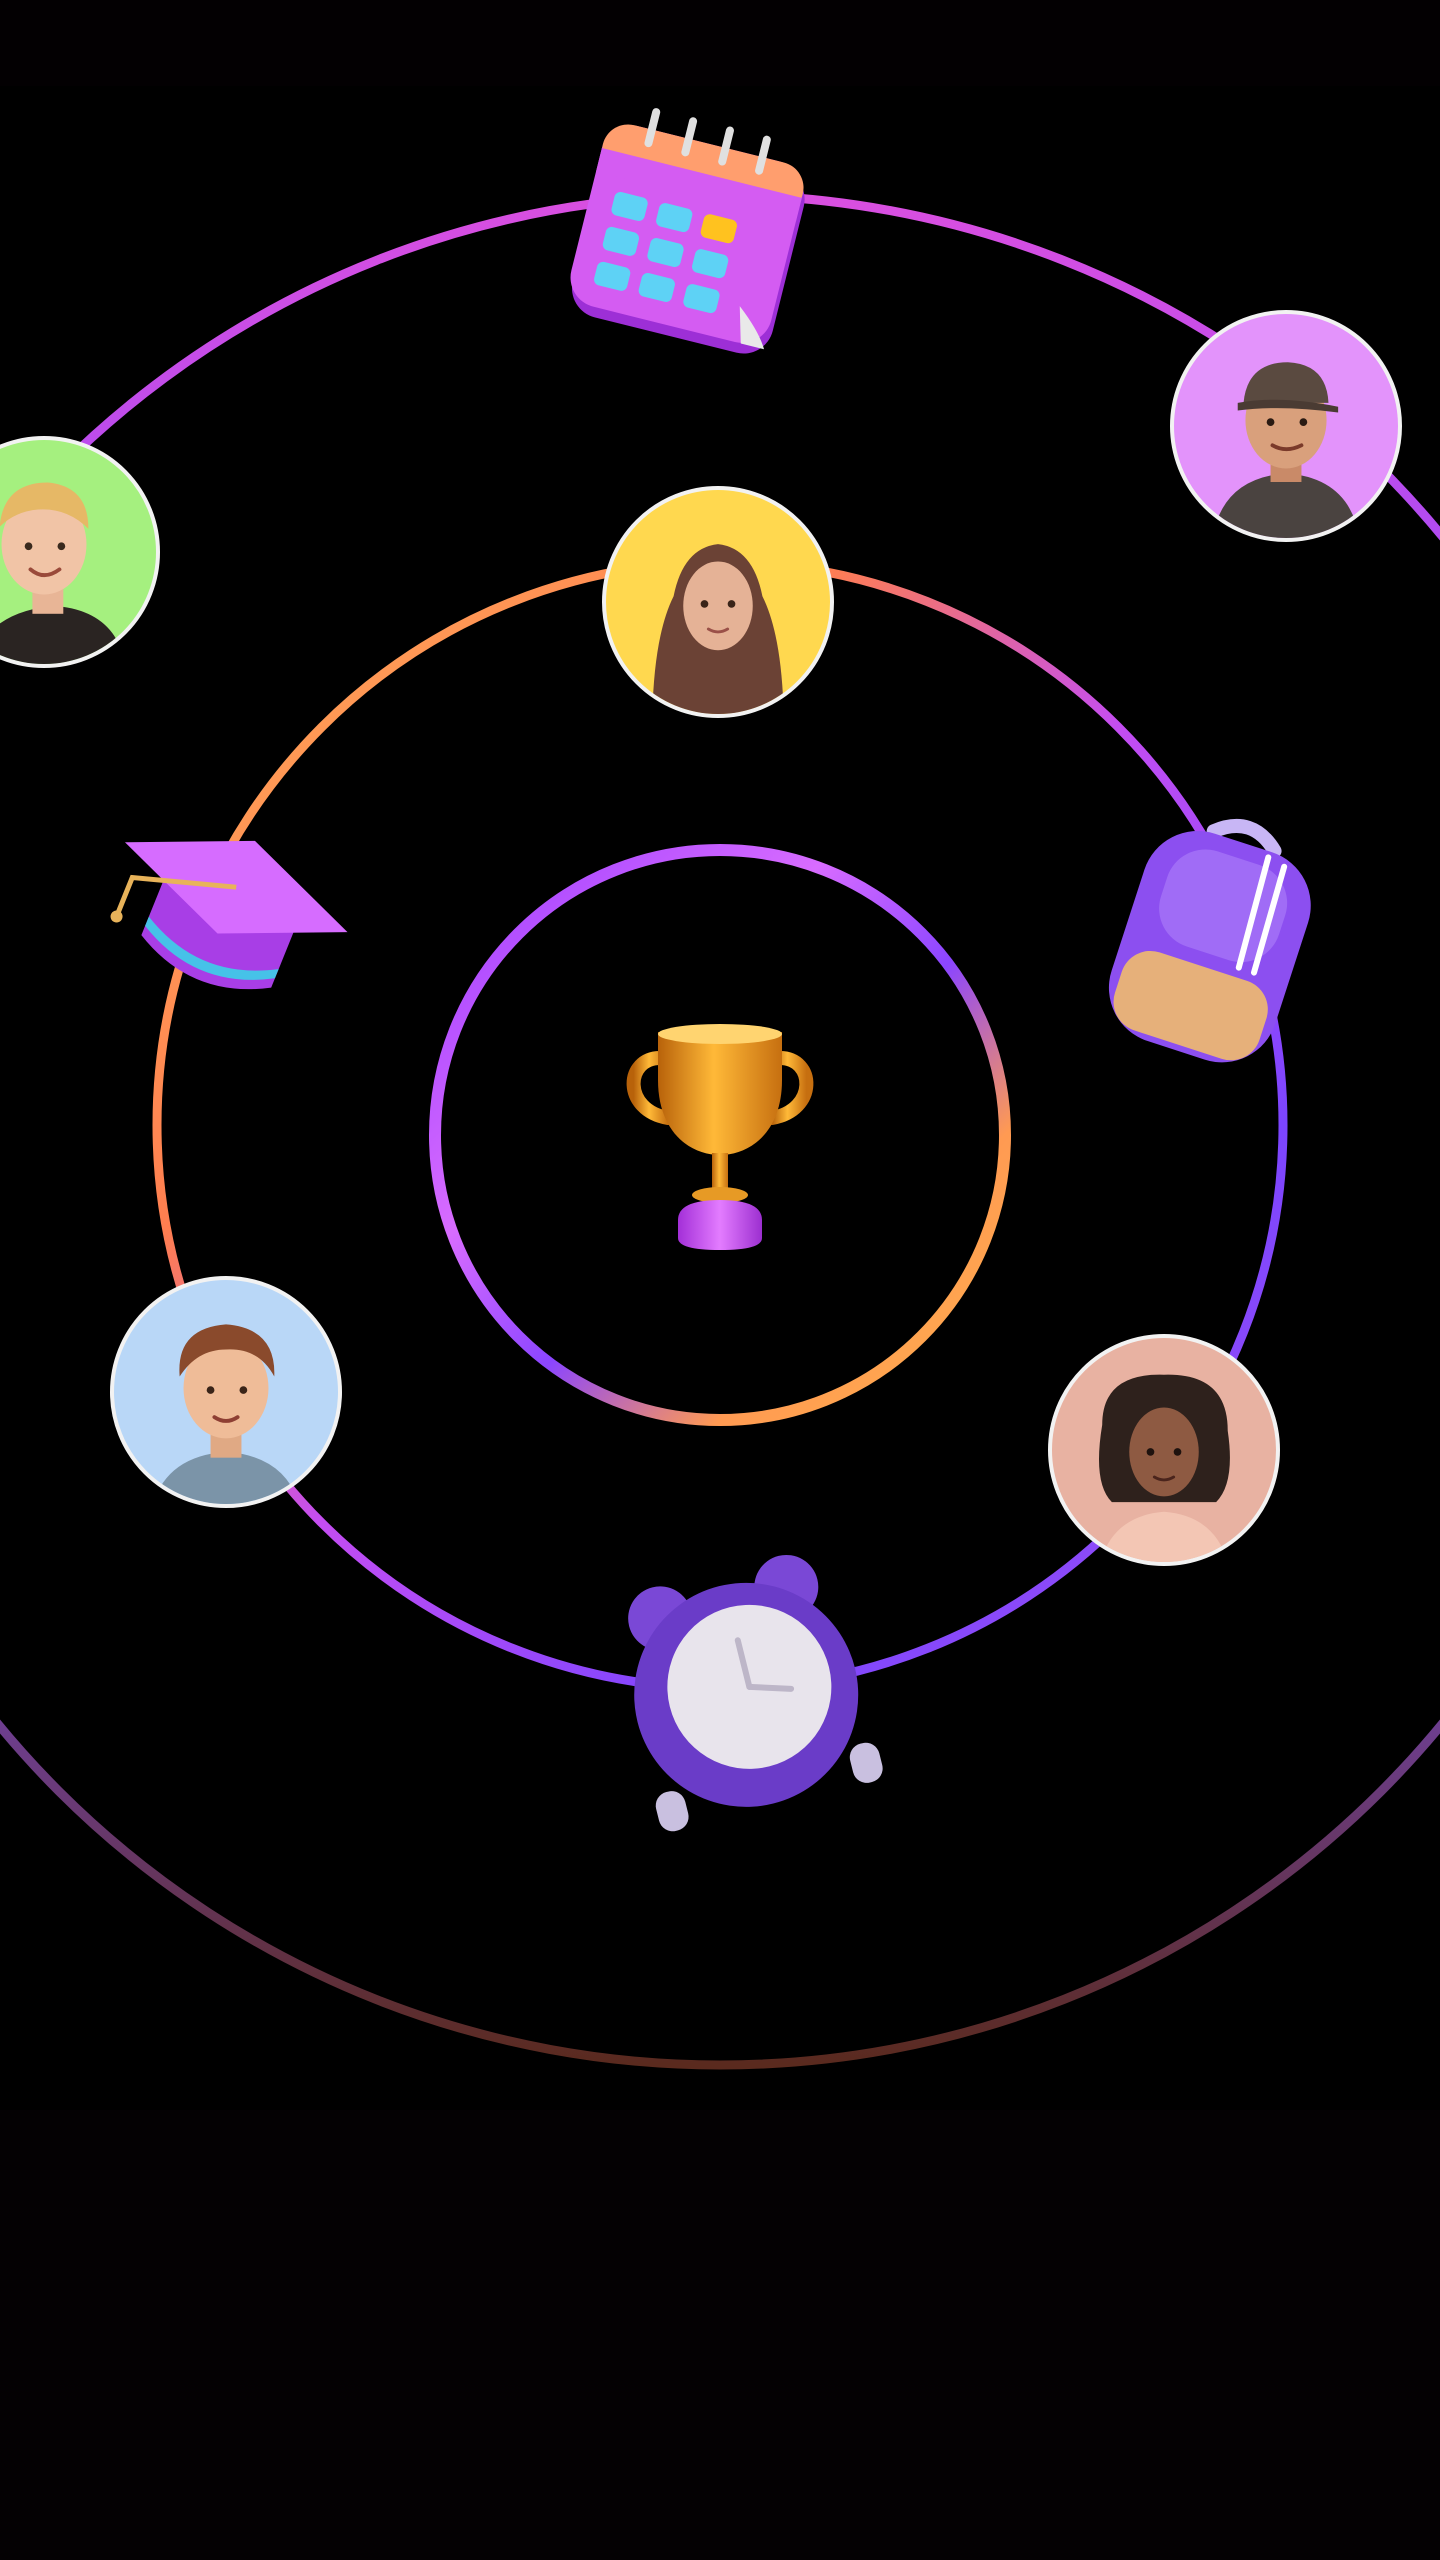  Describe the element at coordinates (690, 232) in the screenshot. I see `calendar-icon` at that location.